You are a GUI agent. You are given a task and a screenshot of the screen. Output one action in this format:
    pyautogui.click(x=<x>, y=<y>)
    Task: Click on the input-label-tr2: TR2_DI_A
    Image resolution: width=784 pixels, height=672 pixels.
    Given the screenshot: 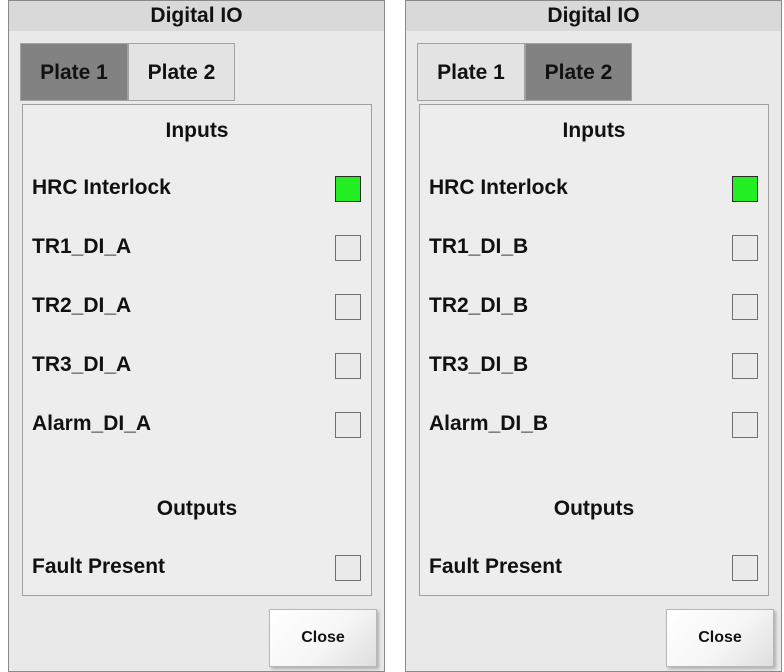 What is the action you would take?
    pyautogui.click(x=82, y=305)
    